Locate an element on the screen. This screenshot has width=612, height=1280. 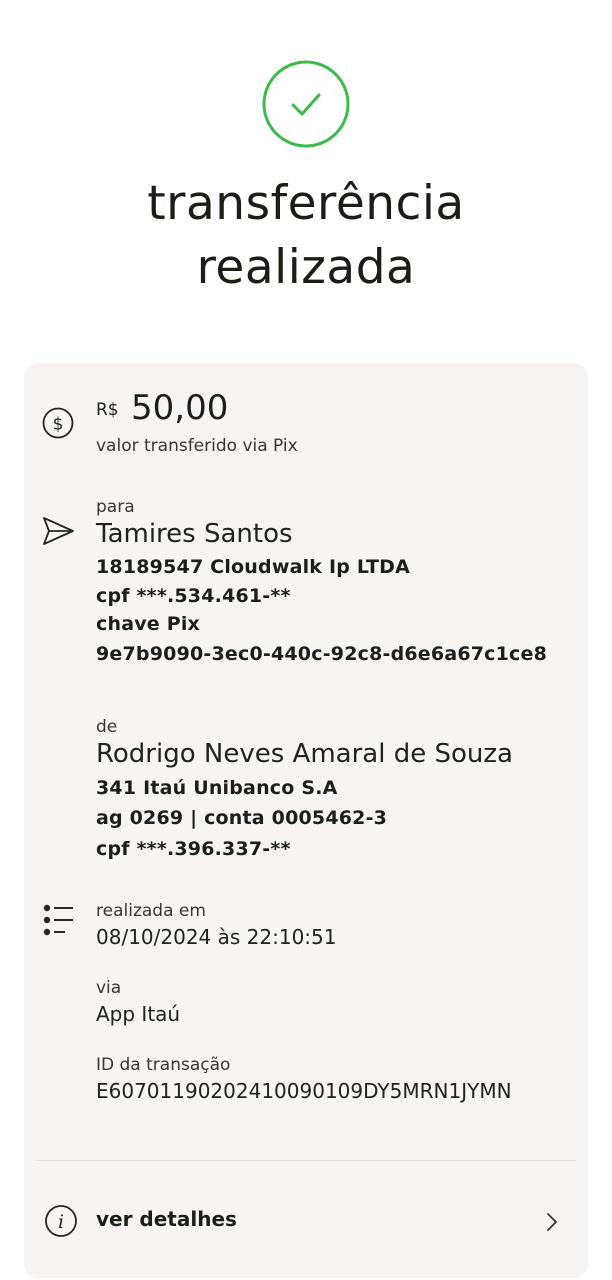
chevron-right-icon is located at coordinates (552, 1222).